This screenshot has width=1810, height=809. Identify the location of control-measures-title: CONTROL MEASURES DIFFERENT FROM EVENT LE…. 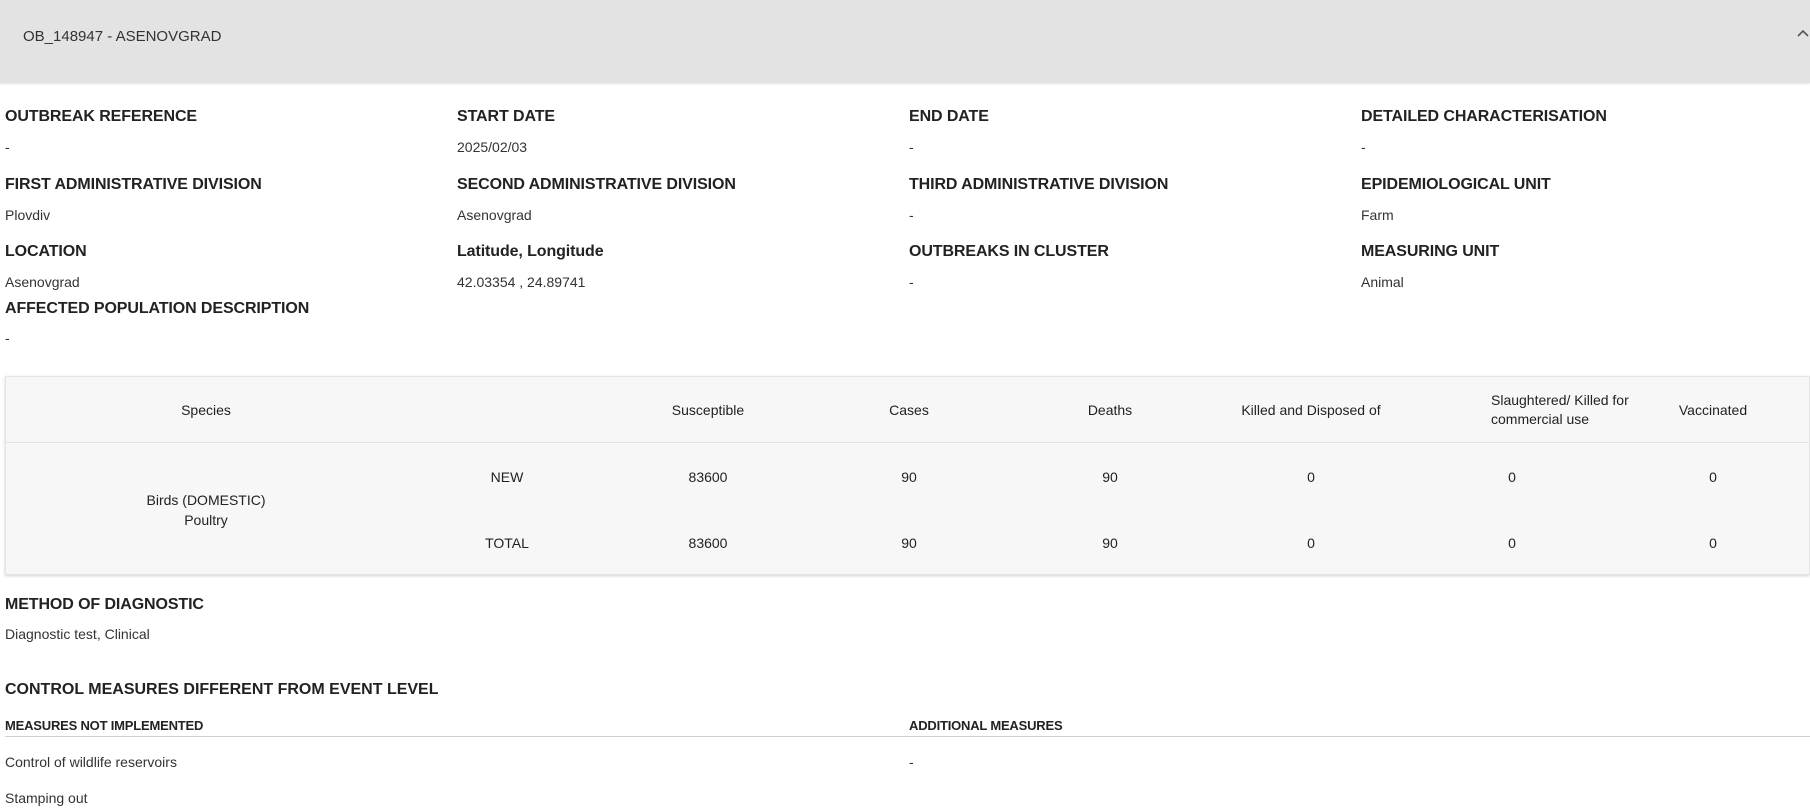
(222, 689).